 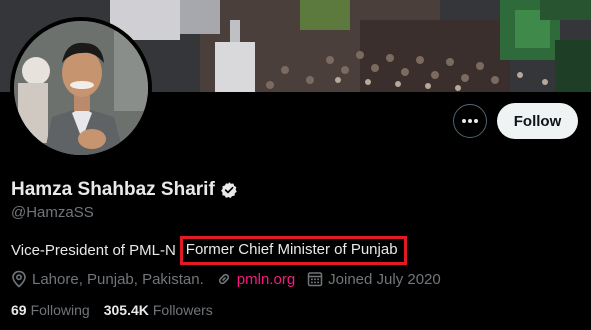 What do you see at coordinates (223, 279) in the screenshot?
I see `link-icon` at bounding box center [223, 279].